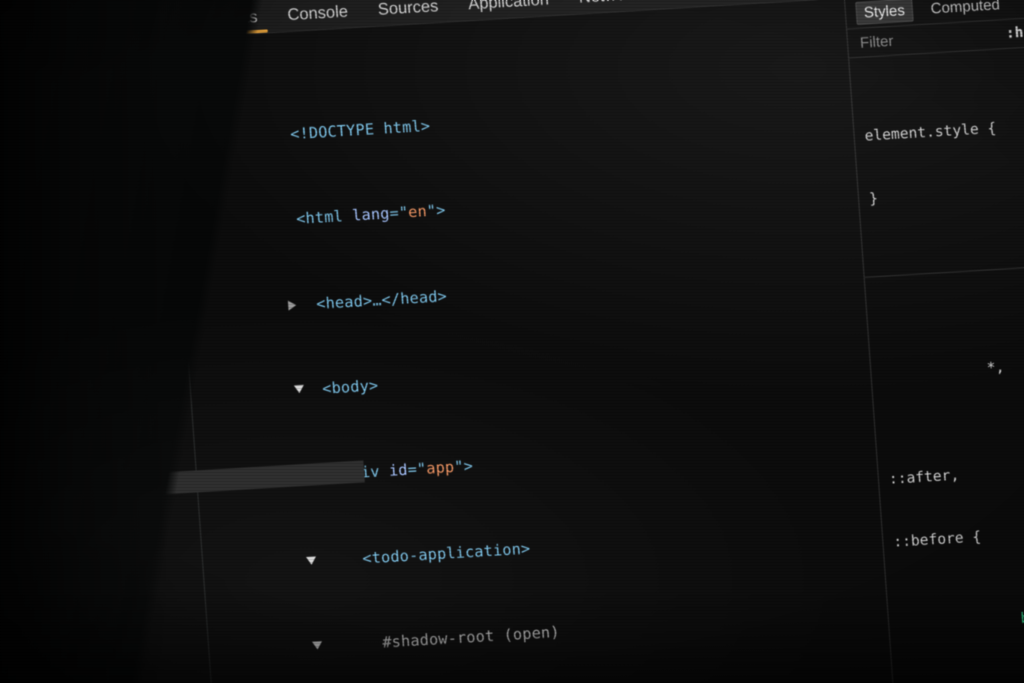 The height and width of the screenshot is (683, 1024). What do you see at coordinates (292, 305) in the screenshot?
I see `expand-triangle-icon` at bounding box center [292, 305].